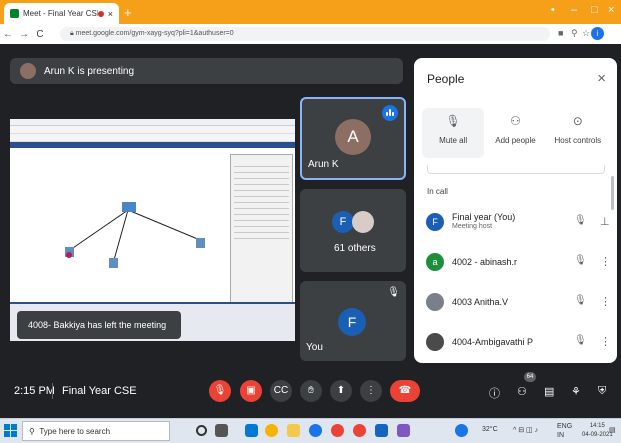  I want to click on back-icon: ←, so click(8, 34).